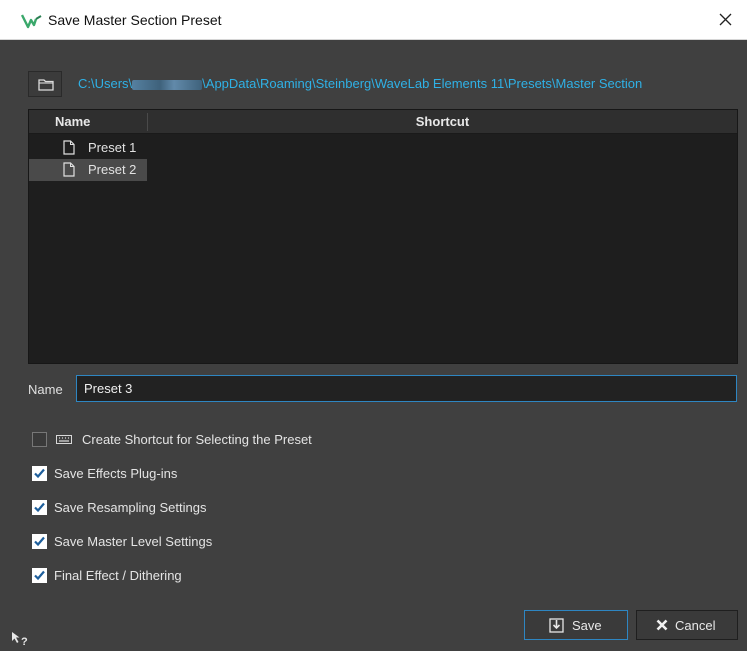  What do you see at coordinates (406, 388) in the screenshot?
I see `preset-name-input` at bounding box center [406, 388].